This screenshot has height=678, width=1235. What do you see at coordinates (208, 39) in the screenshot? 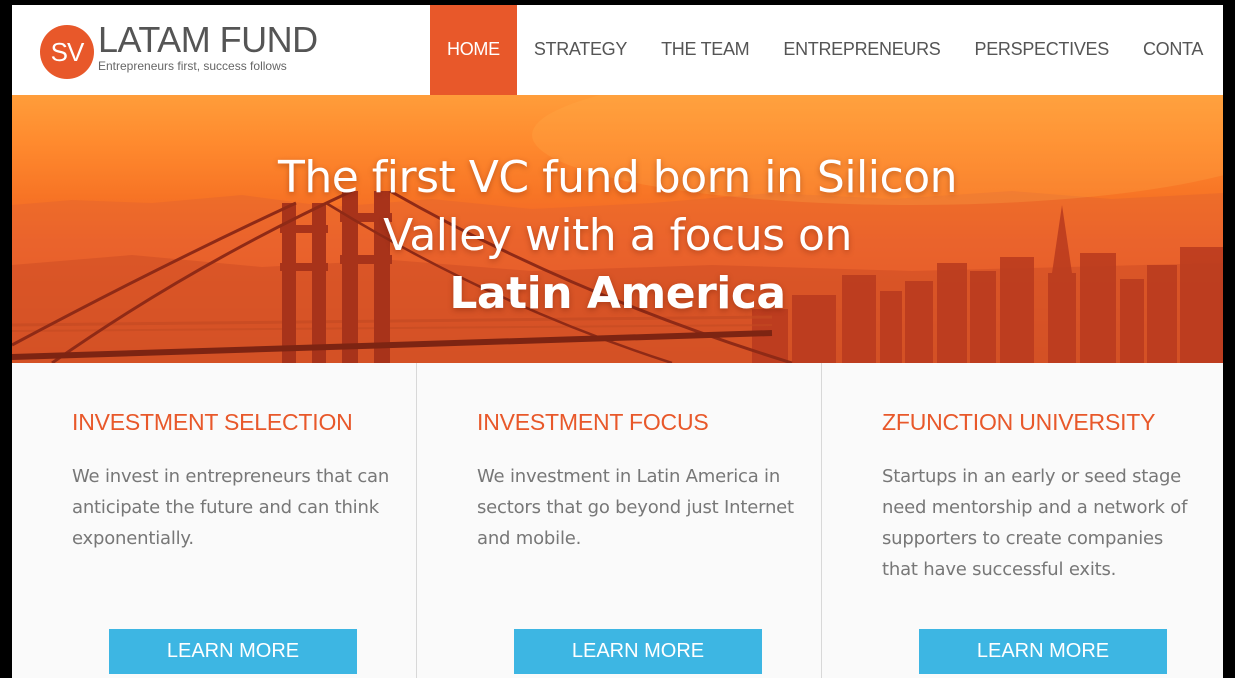
I see `logo-title: LATAM FUND` at bounding box center [208, 39].